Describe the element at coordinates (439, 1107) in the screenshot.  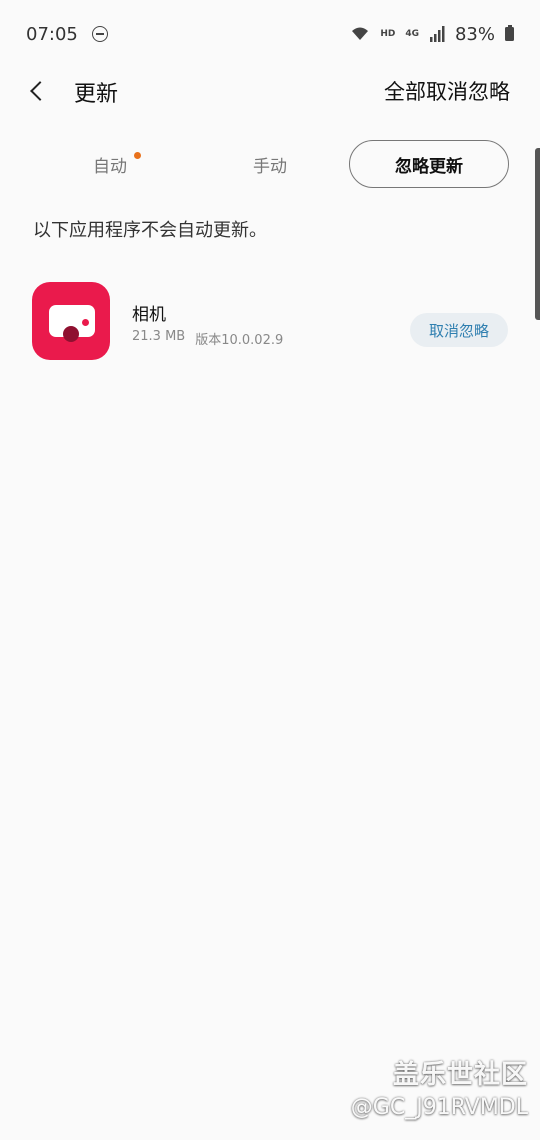
I see `watermark-user: @GC_J91RVMDL` at that location.